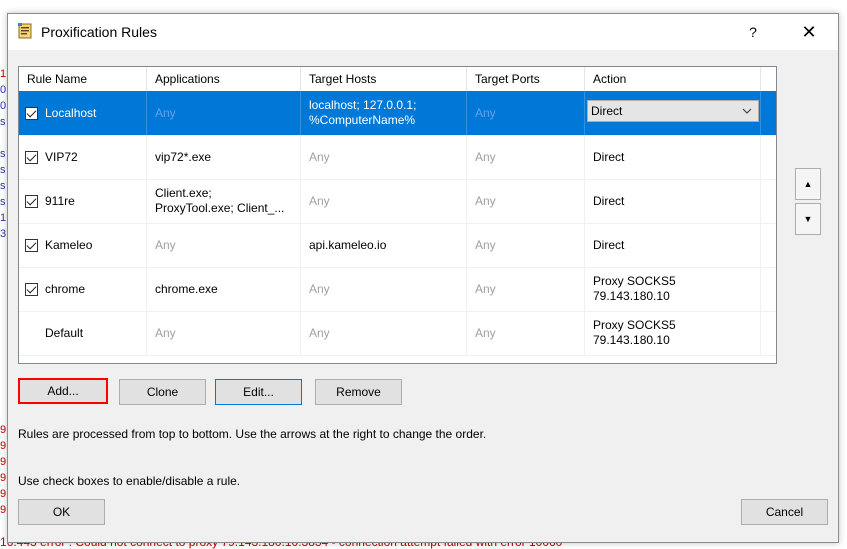  What do you see at coordinates (61, 512) in the screenshot?
I see `ok-button: OK` at bounding box center [61, 512].